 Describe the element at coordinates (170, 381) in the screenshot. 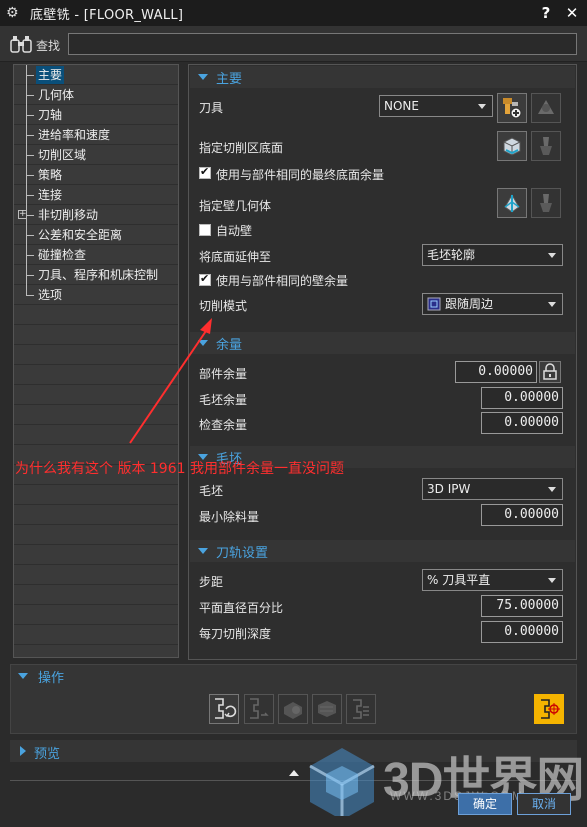

I see `annotation-arrow` at that location.